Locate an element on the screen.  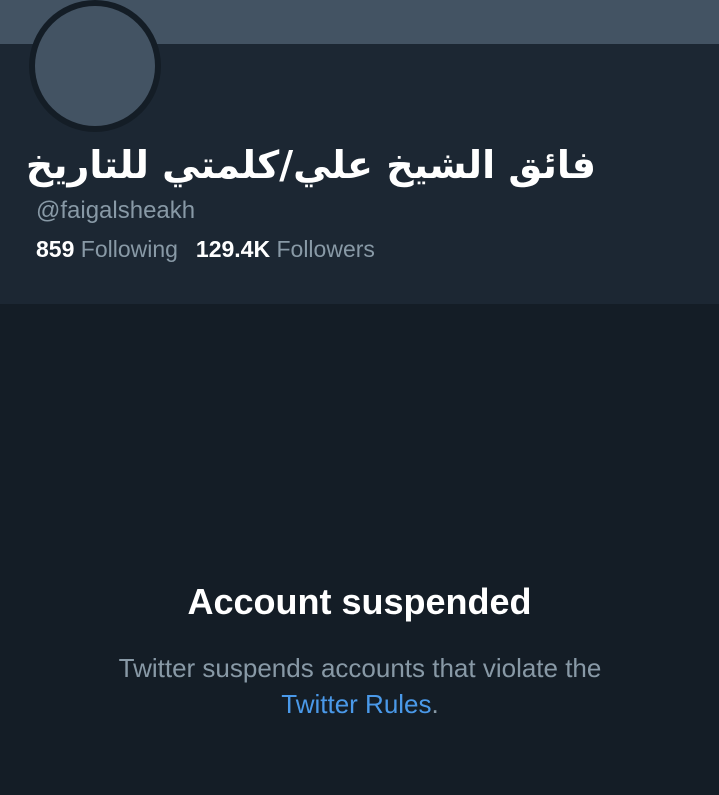
following-count: 859 is located at coordinates (55, 249).